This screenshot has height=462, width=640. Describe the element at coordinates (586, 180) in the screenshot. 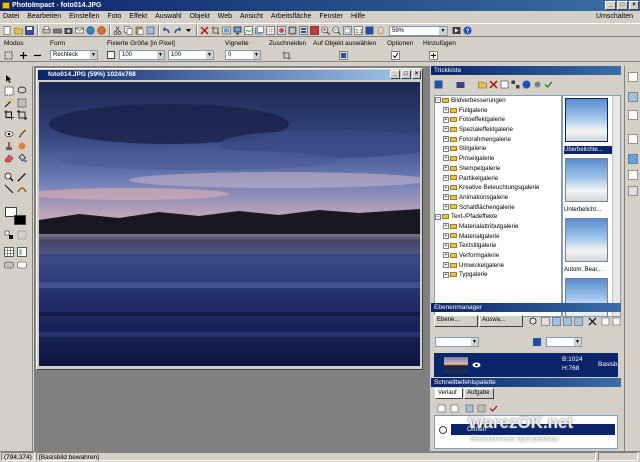

I see `thumbnail-underexposed` at that location.